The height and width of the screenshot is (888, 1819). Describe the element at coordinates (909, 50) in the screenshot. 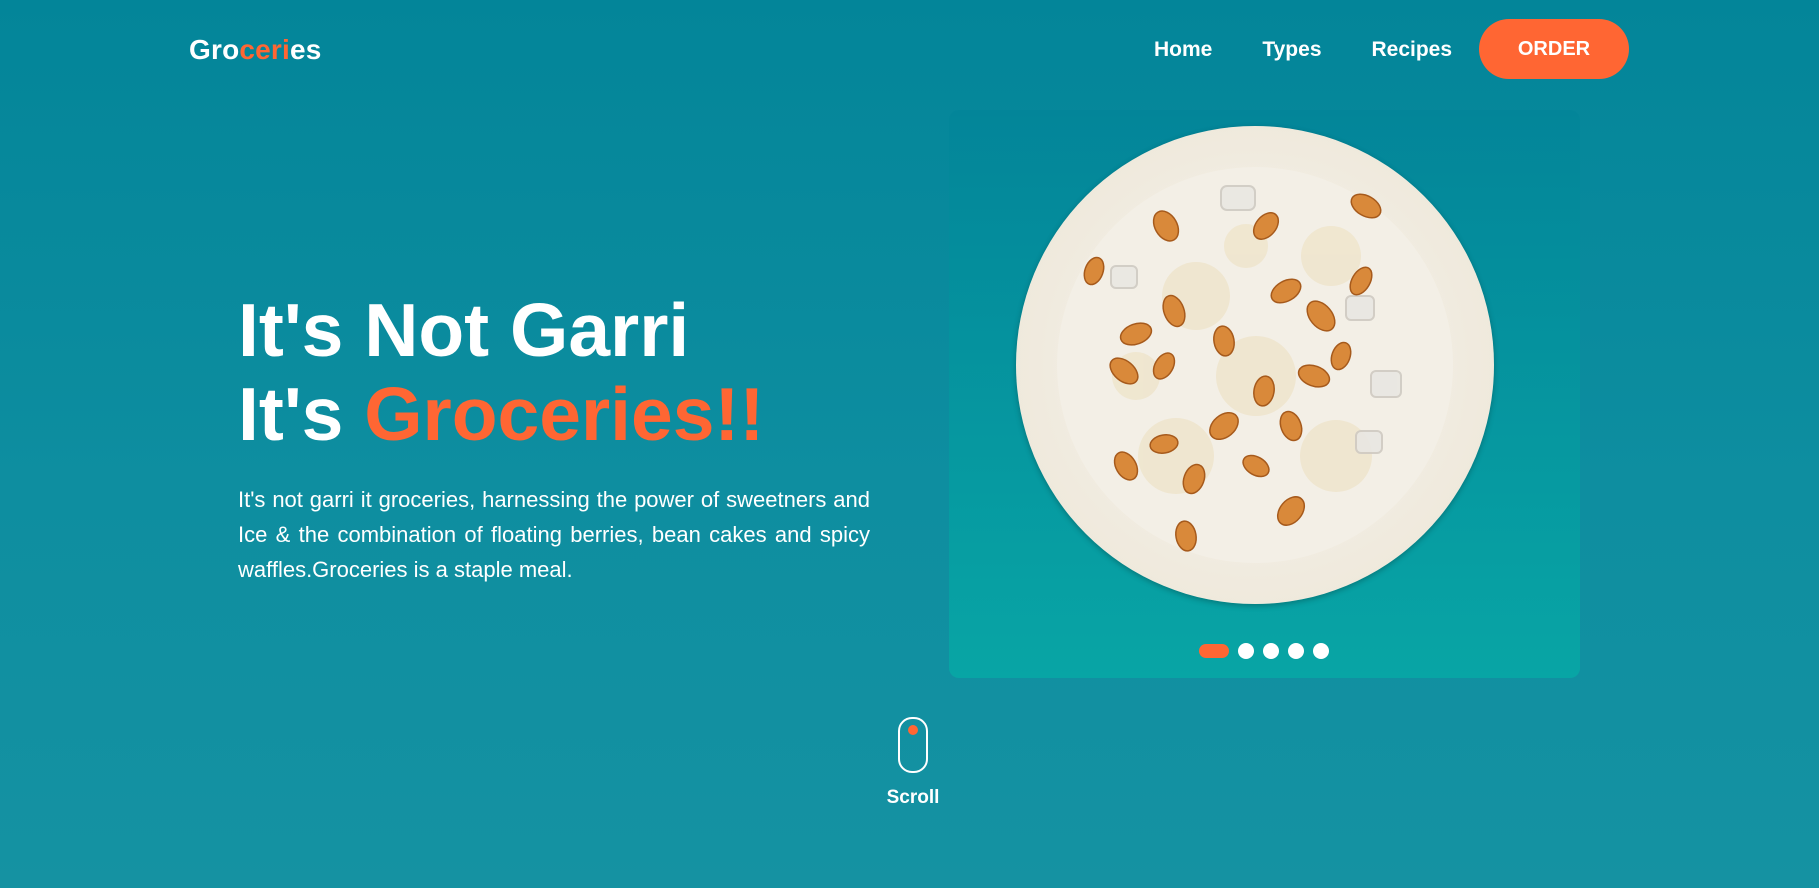

I see `top-navigation: Groceries Home Types Recipes ORDER` at that location.